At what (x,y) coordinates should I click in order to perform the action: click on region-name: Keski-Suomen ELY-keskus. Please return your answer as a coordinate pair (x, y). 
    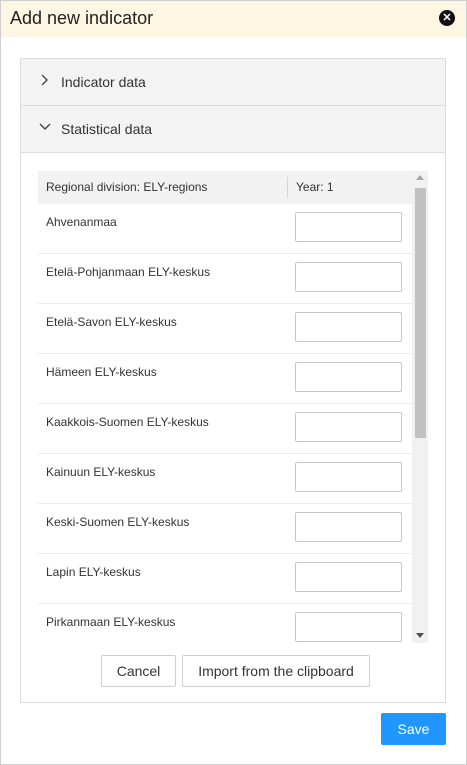
    Looking at the image, I should click on (118, 522).